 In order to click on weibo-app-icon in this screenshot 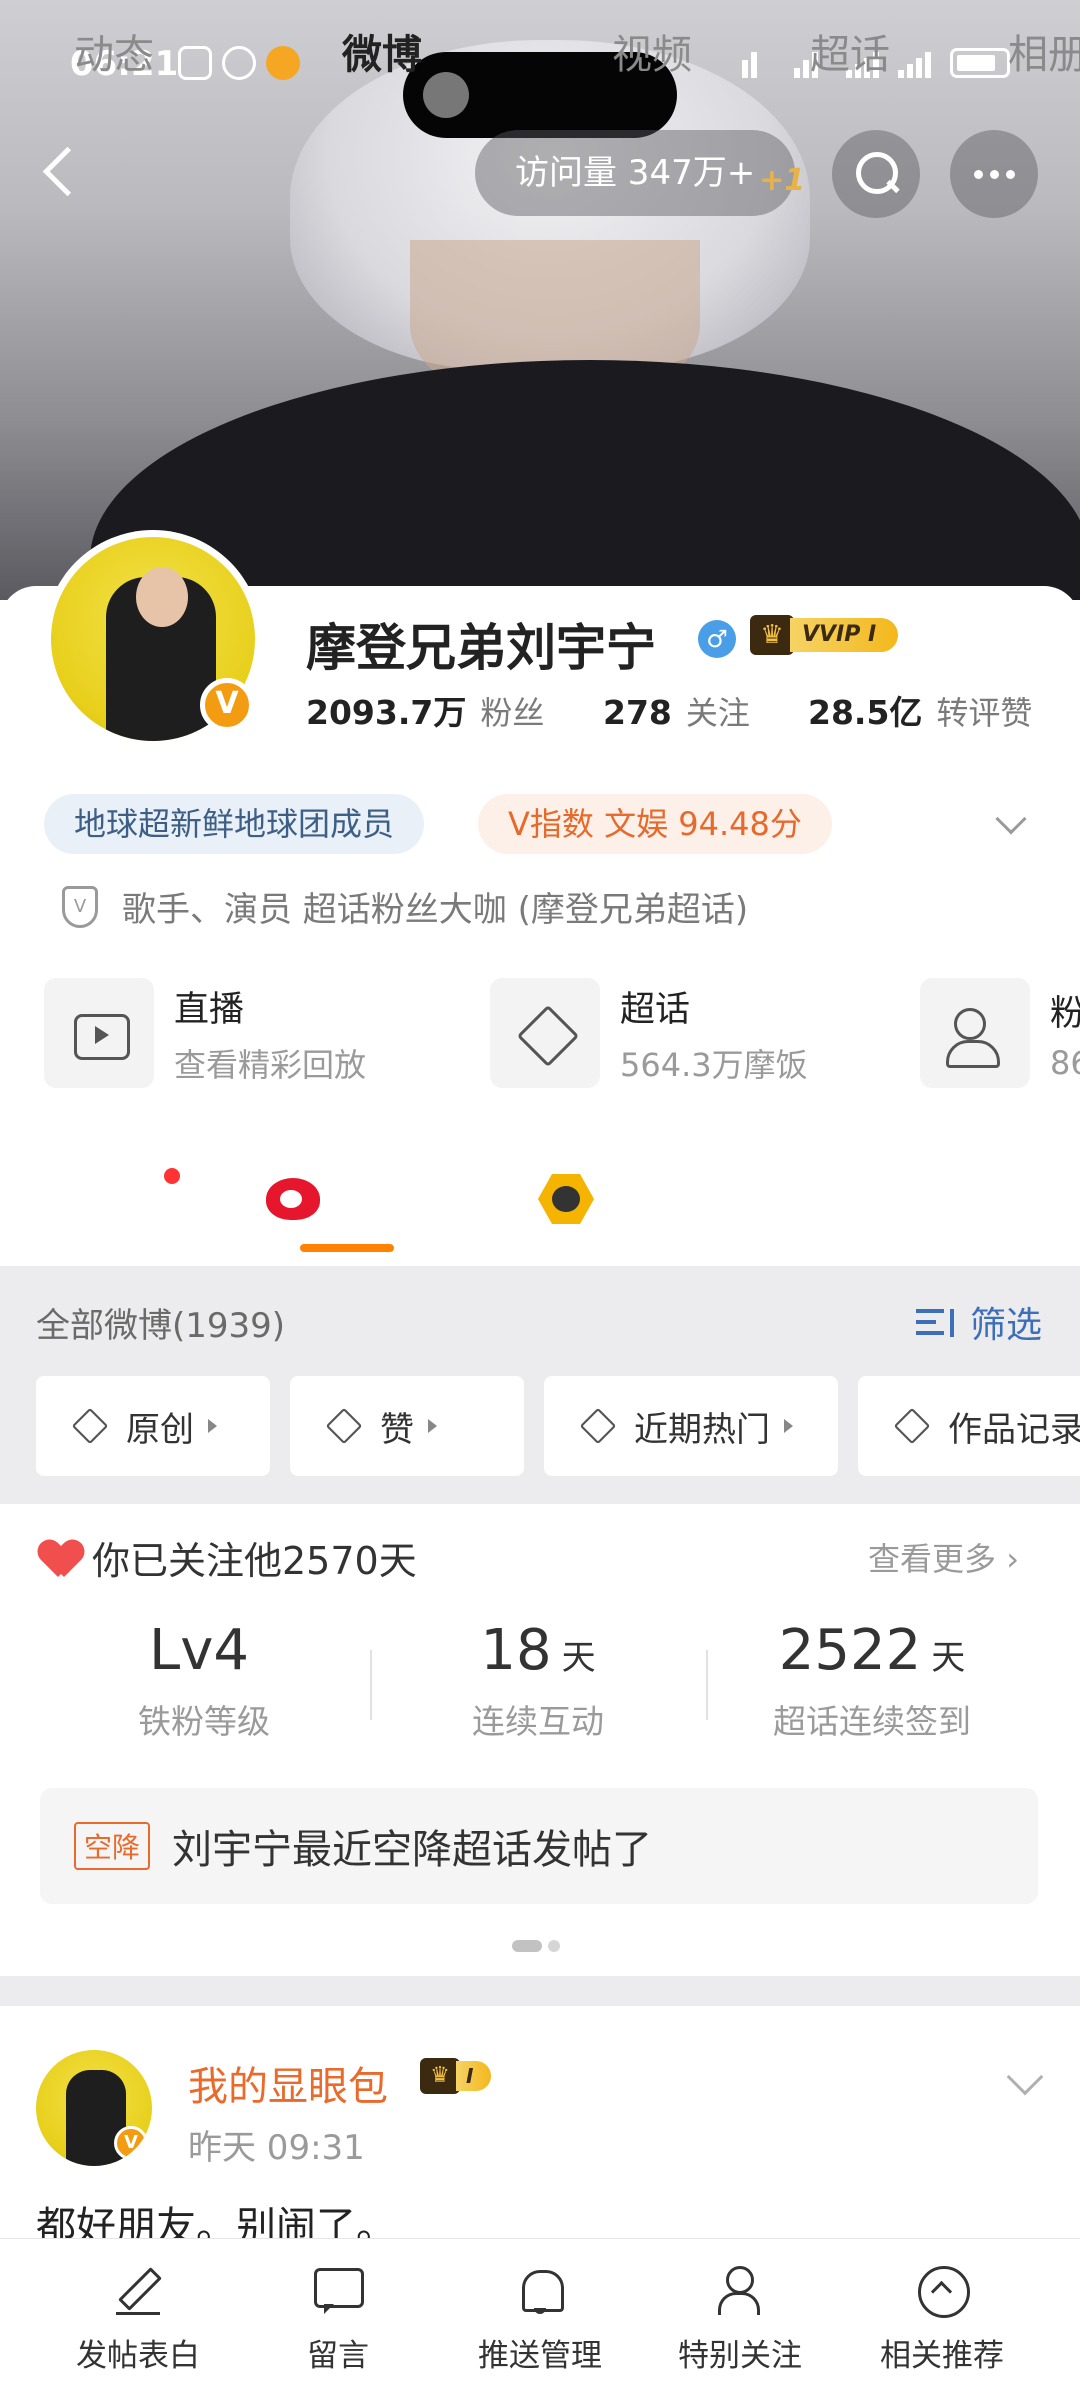, I will do `click(283, 63)`.